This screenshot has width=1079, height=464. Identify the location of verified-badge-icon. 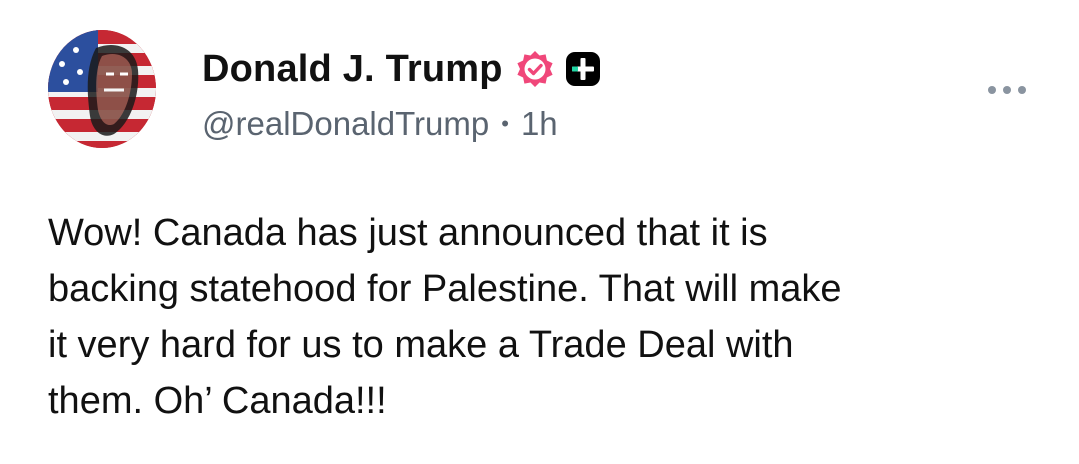
(535, 69).